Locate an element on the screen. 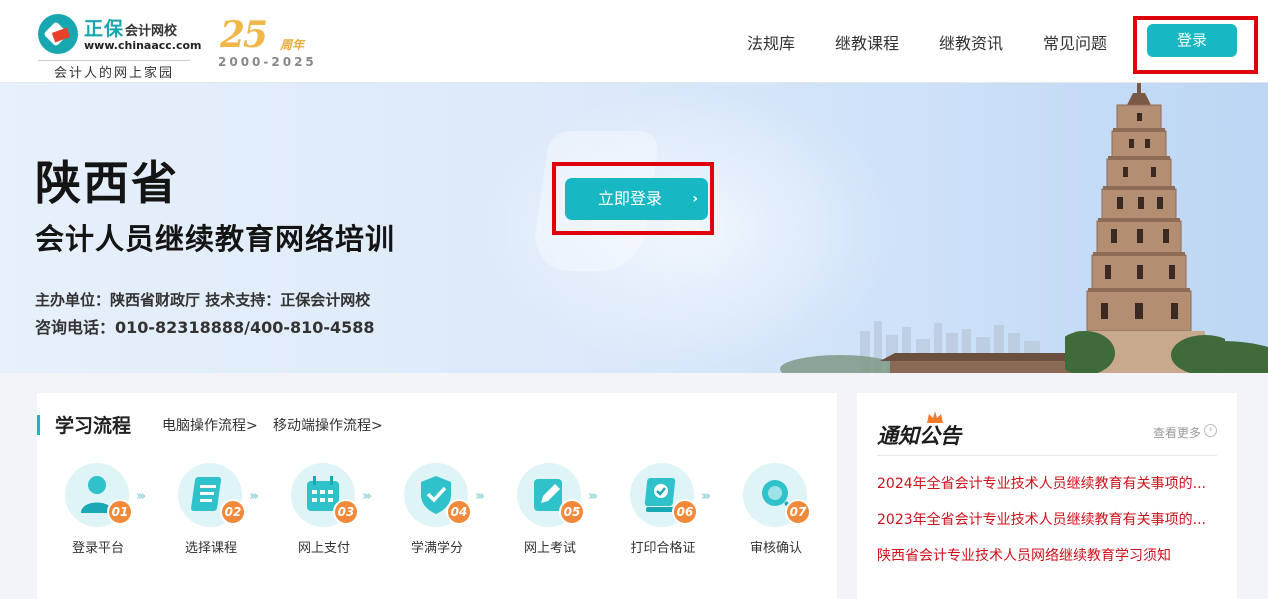 This screenshot has height=599, width=1268. pc-process-link: 电脑操作流程> is located at coordinates (210, 425).